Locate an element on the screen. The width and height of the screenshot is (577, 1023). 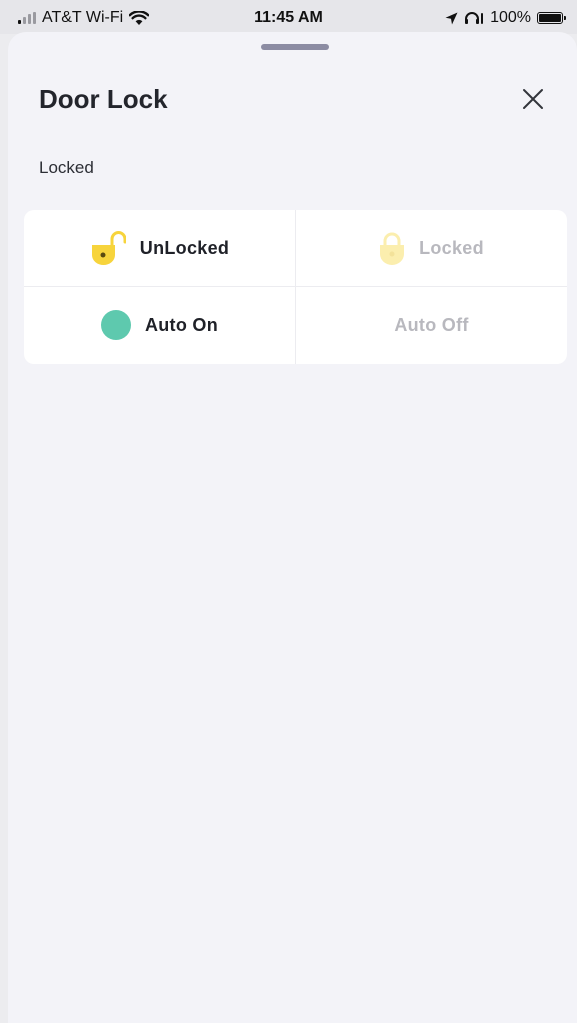
unlock-label: UnLocked is located at coordinates (184, 247).